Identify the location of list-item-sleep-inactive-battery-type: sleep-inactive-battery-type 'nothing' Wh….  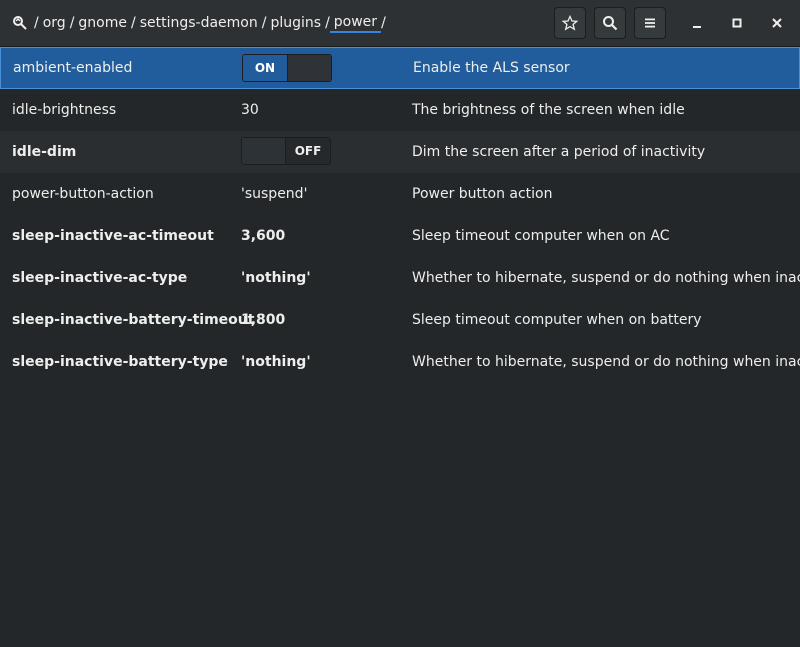
(400, 362).